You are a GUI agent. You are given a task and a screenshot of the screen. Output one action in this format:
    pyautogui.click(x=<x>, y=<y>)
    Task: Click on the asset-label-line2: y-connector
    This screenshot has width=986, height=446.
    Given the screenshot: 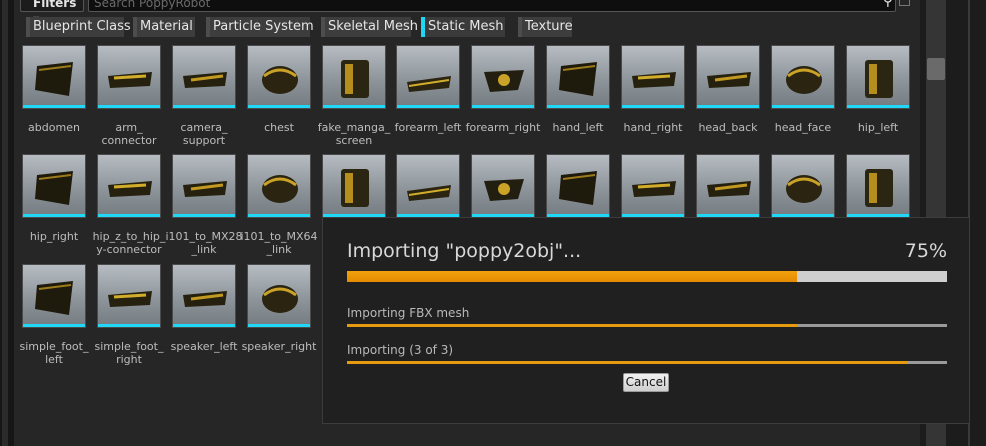 What is the action you would take?
    pyautogui.click(x=129, y=249)
    